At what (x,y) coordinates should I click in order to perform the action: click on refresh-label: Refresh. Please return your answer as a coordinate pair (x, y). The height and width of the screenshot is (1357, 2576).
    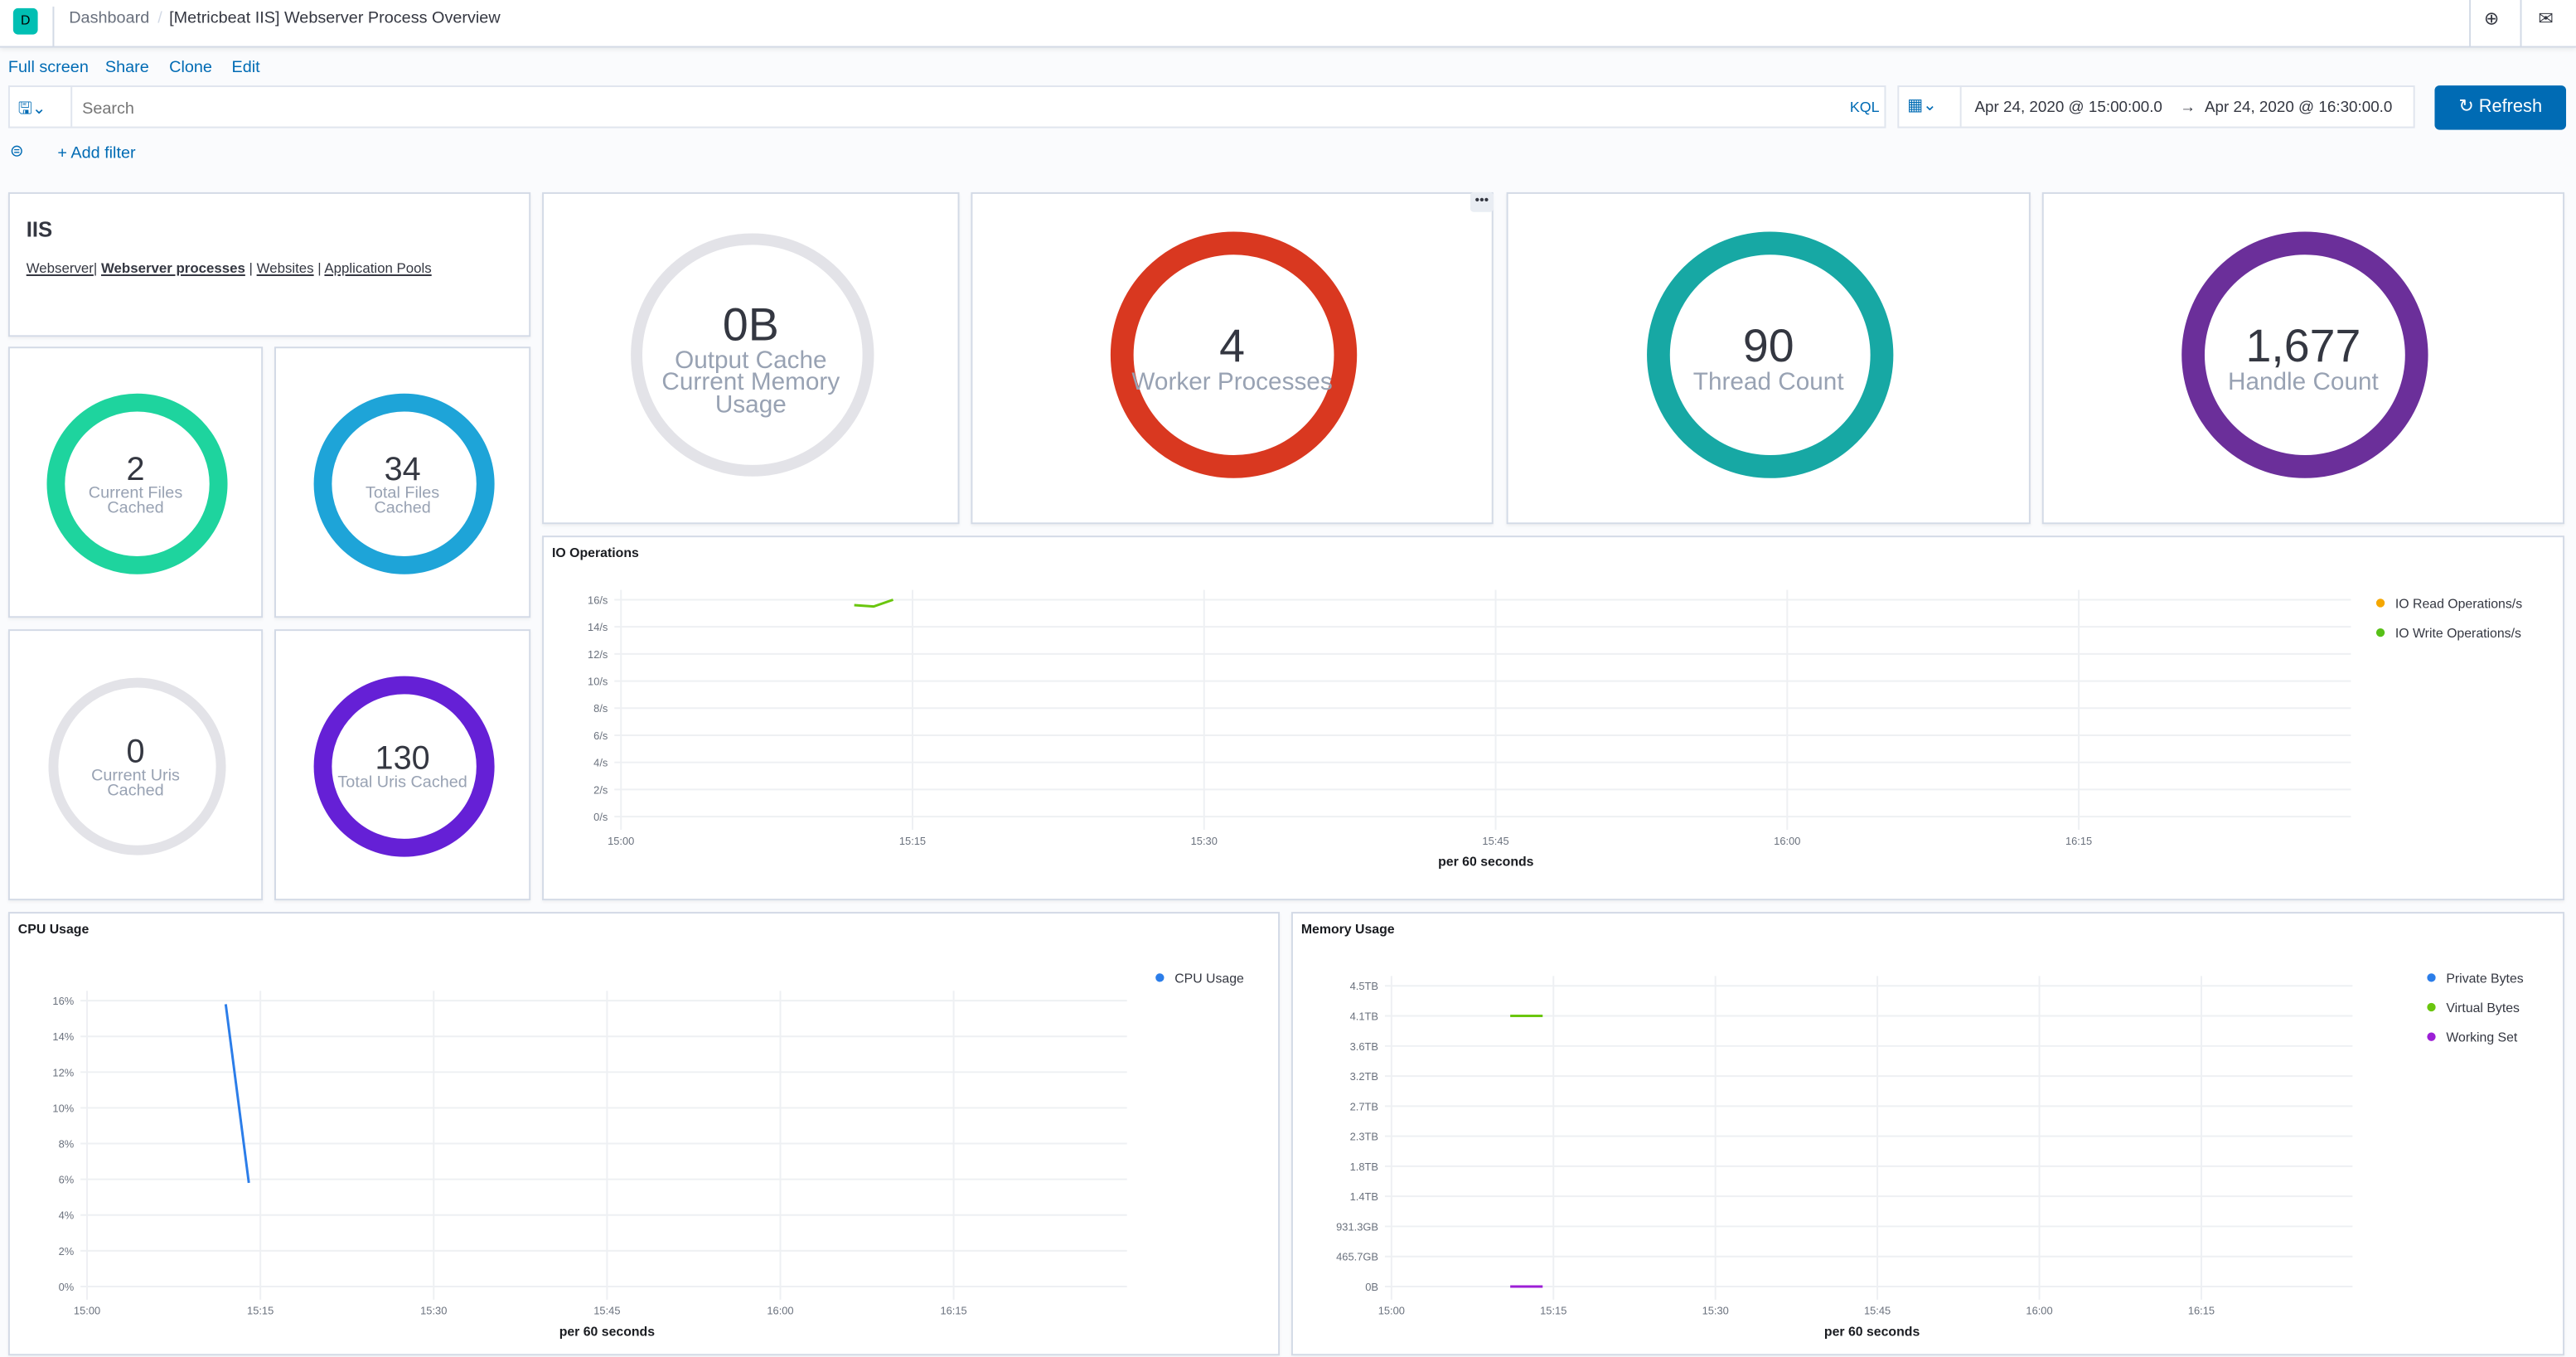
    Looking at the image, I should click on (2510, 106).